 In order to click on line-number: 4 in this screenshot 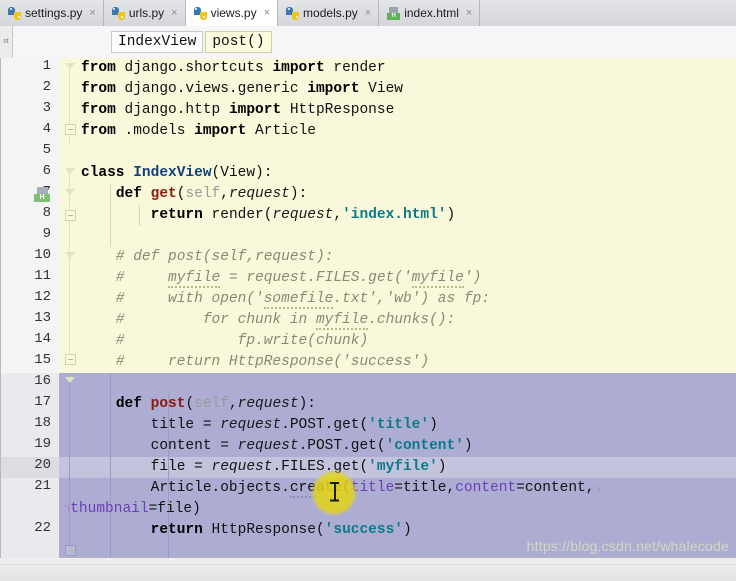, I will do `click(46, 129)`.